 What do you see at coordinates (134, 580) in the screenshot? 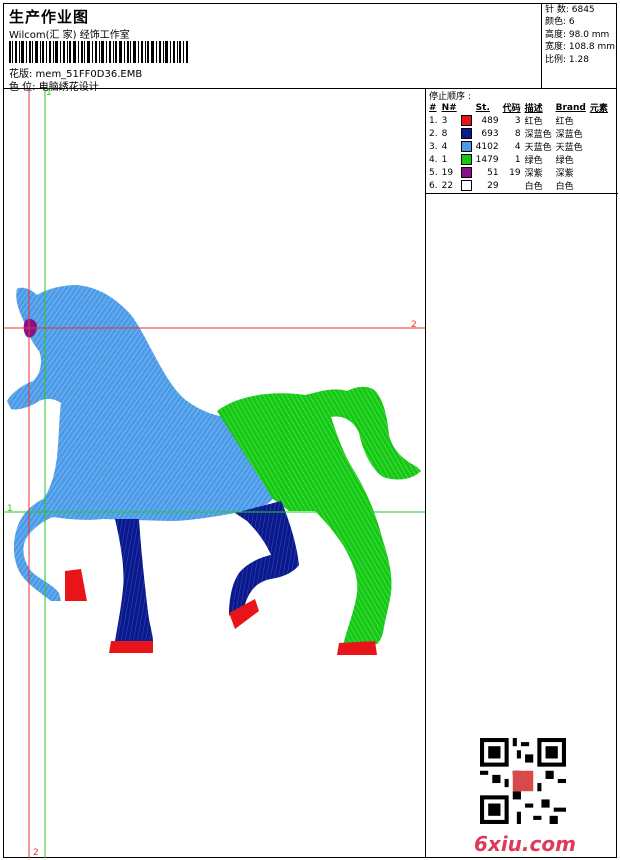
I see `horse-leg-navy-front` at bounding box center [134, 580].